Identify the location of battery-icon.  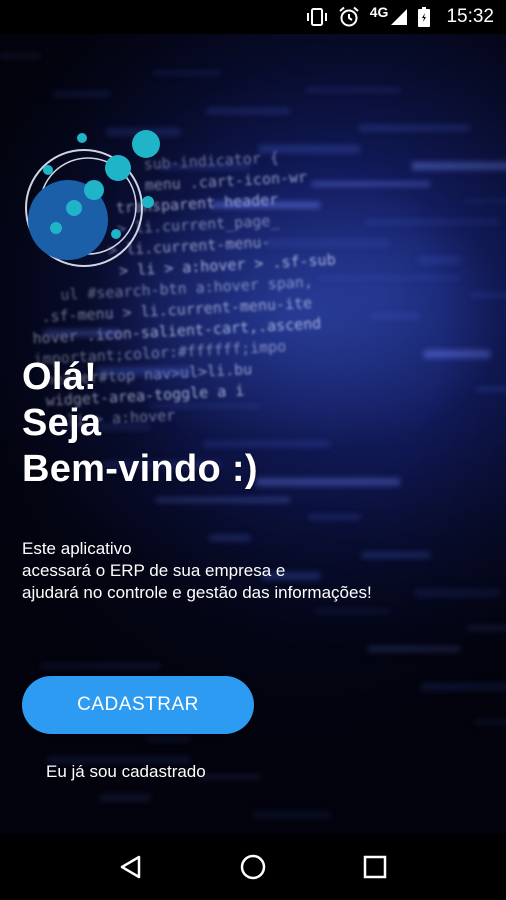
(424, 17).